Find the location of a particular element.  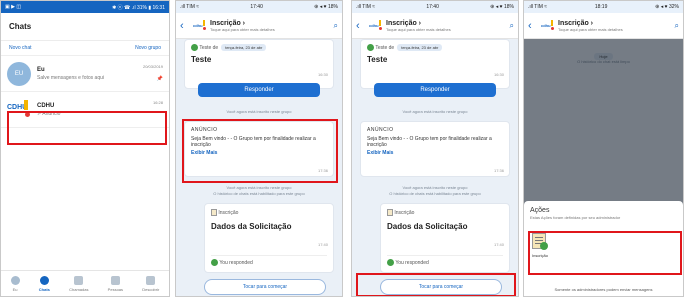

chat-name: CDHU is located at coordinates (46, 105).